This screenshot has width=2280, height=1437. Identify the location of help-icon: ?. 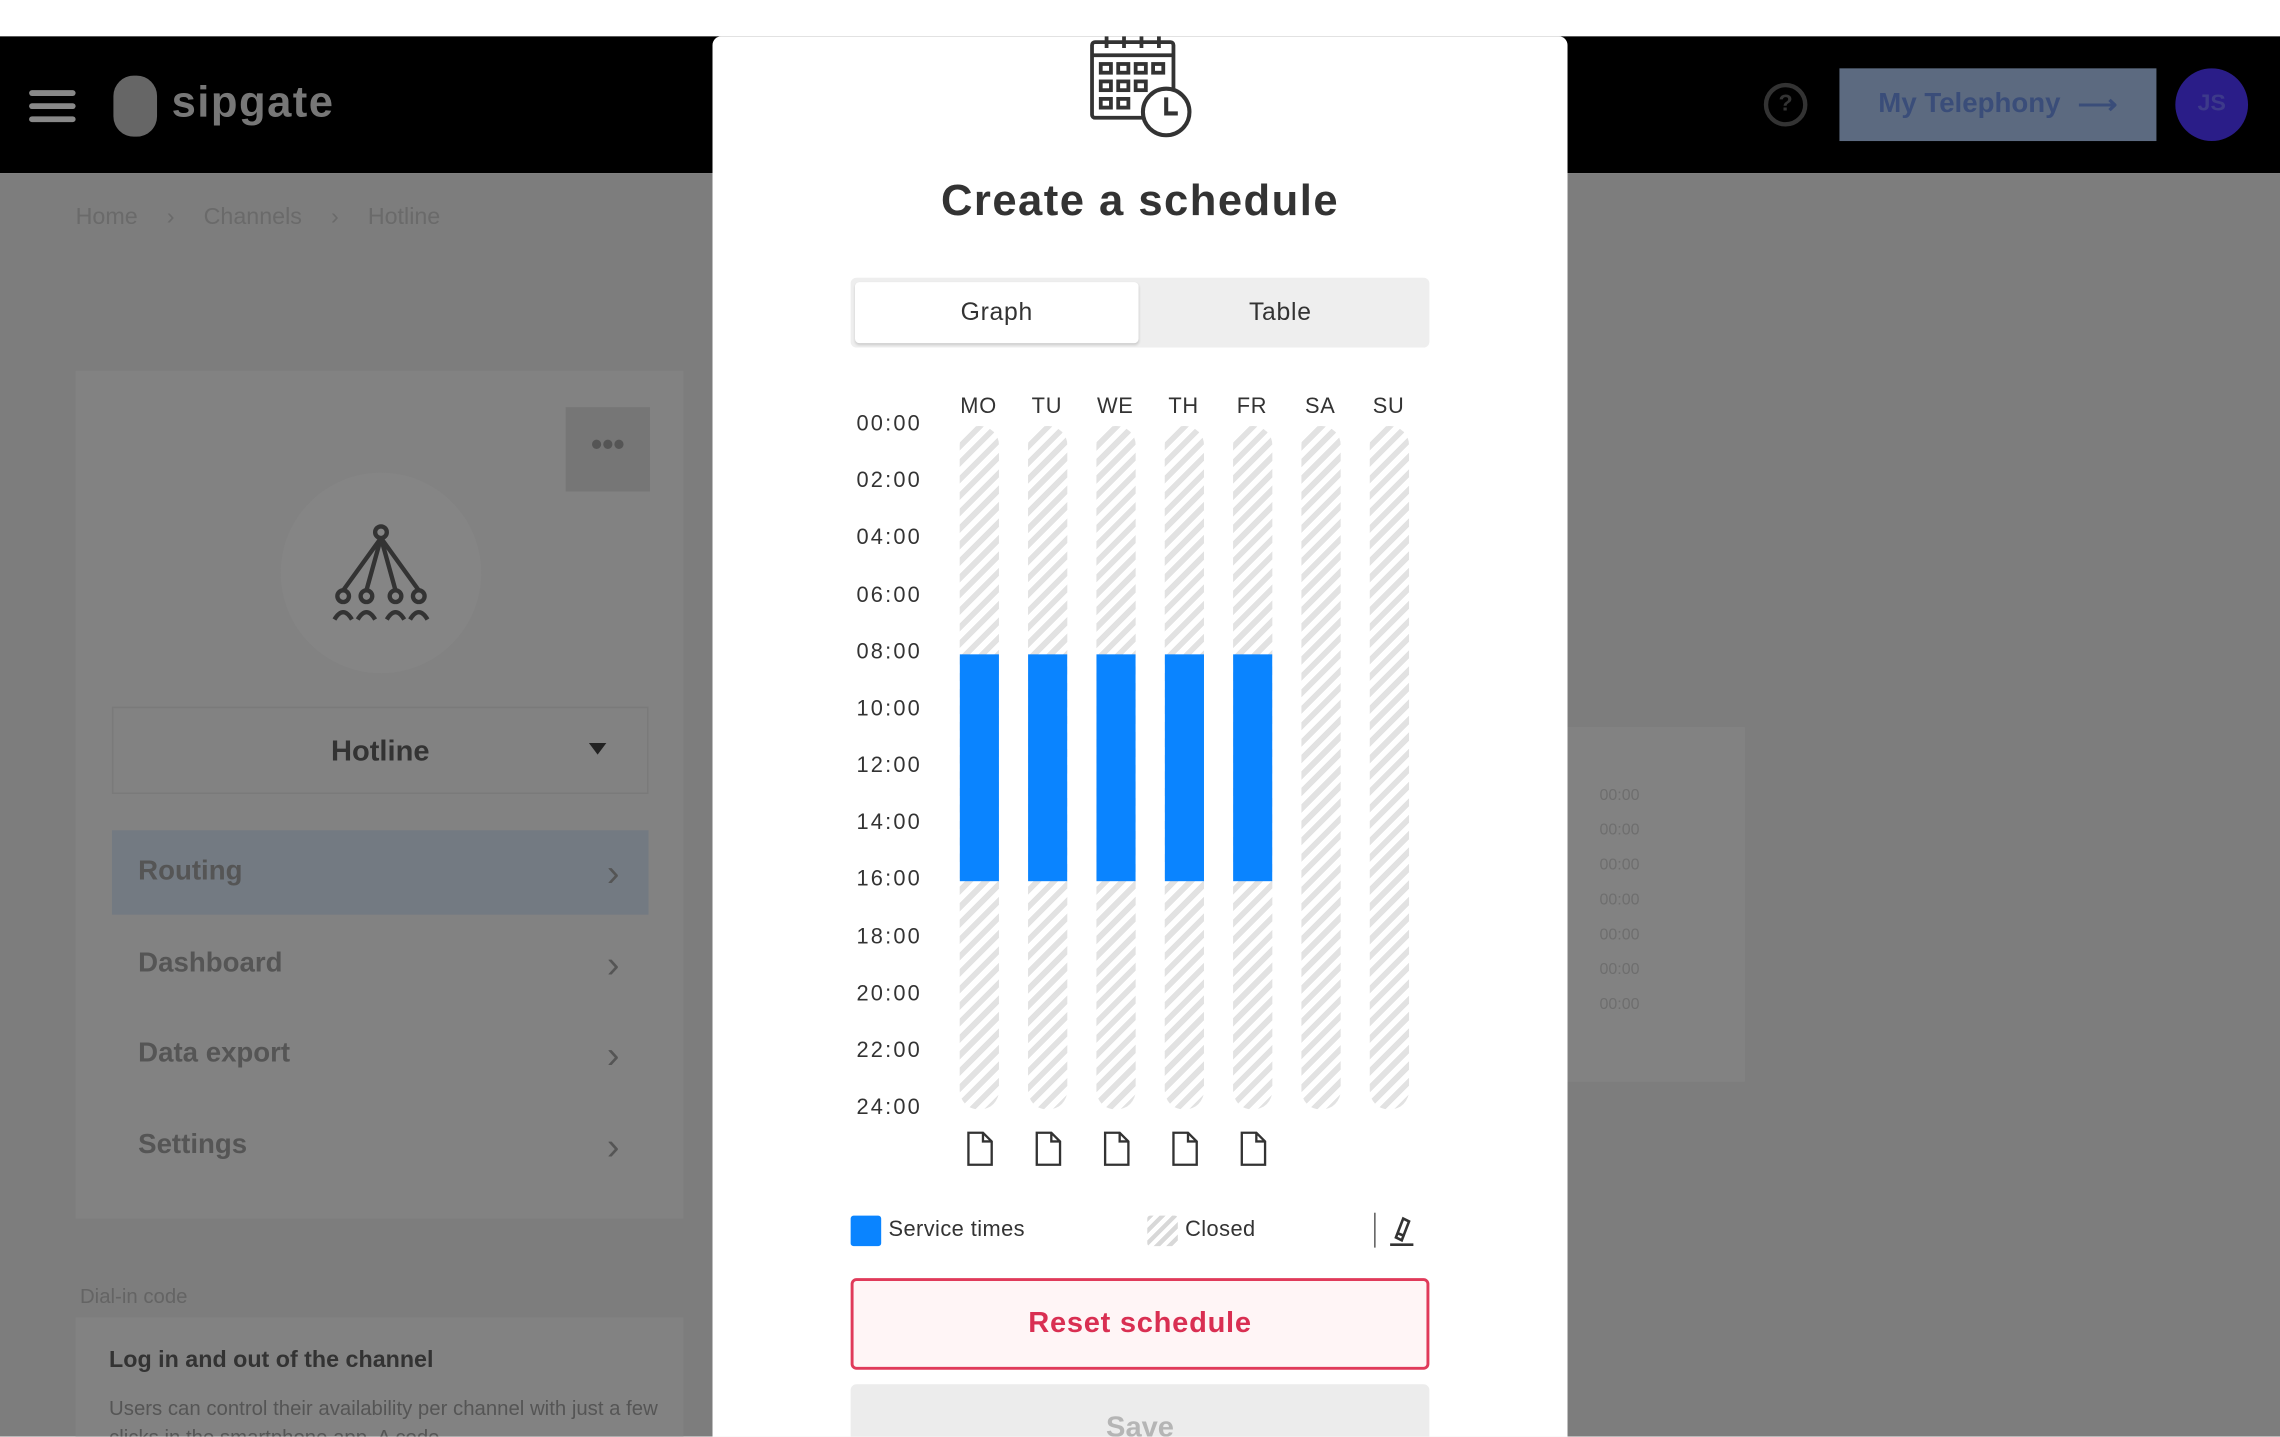
(1785, 104).